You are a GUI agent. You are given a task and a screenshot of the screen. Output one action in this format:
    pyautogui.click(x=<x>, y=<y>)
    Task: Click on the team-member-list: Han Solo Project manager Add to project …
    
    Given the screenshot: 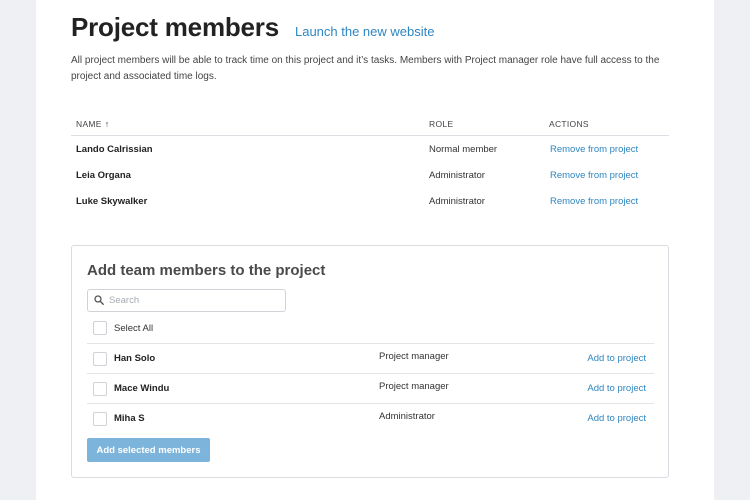 What is the action you would take?
    pyautogui.click(x=370, y=388)
    